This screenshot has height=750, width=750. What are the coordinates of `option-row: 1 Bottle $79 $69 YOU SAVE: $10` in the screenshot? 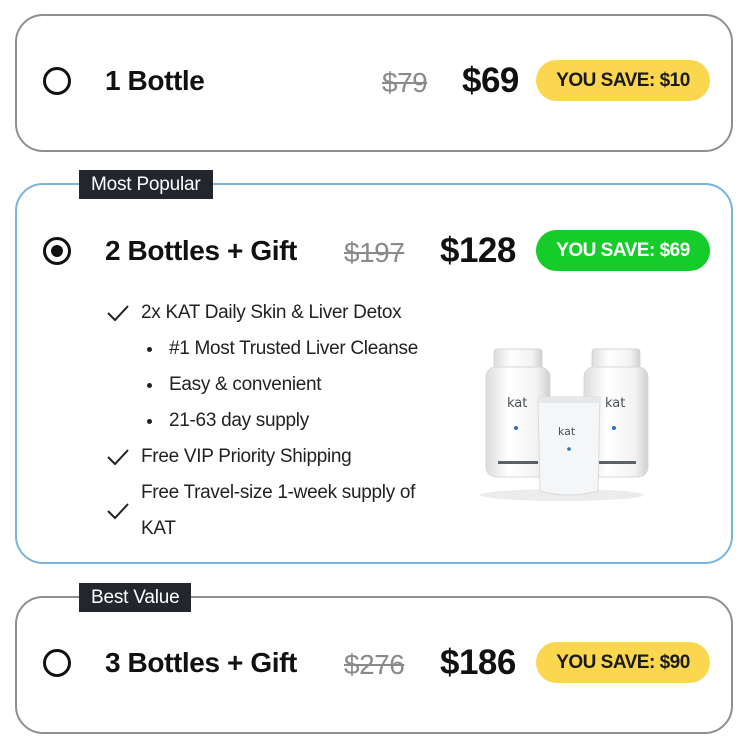 It's located at (374, 83).